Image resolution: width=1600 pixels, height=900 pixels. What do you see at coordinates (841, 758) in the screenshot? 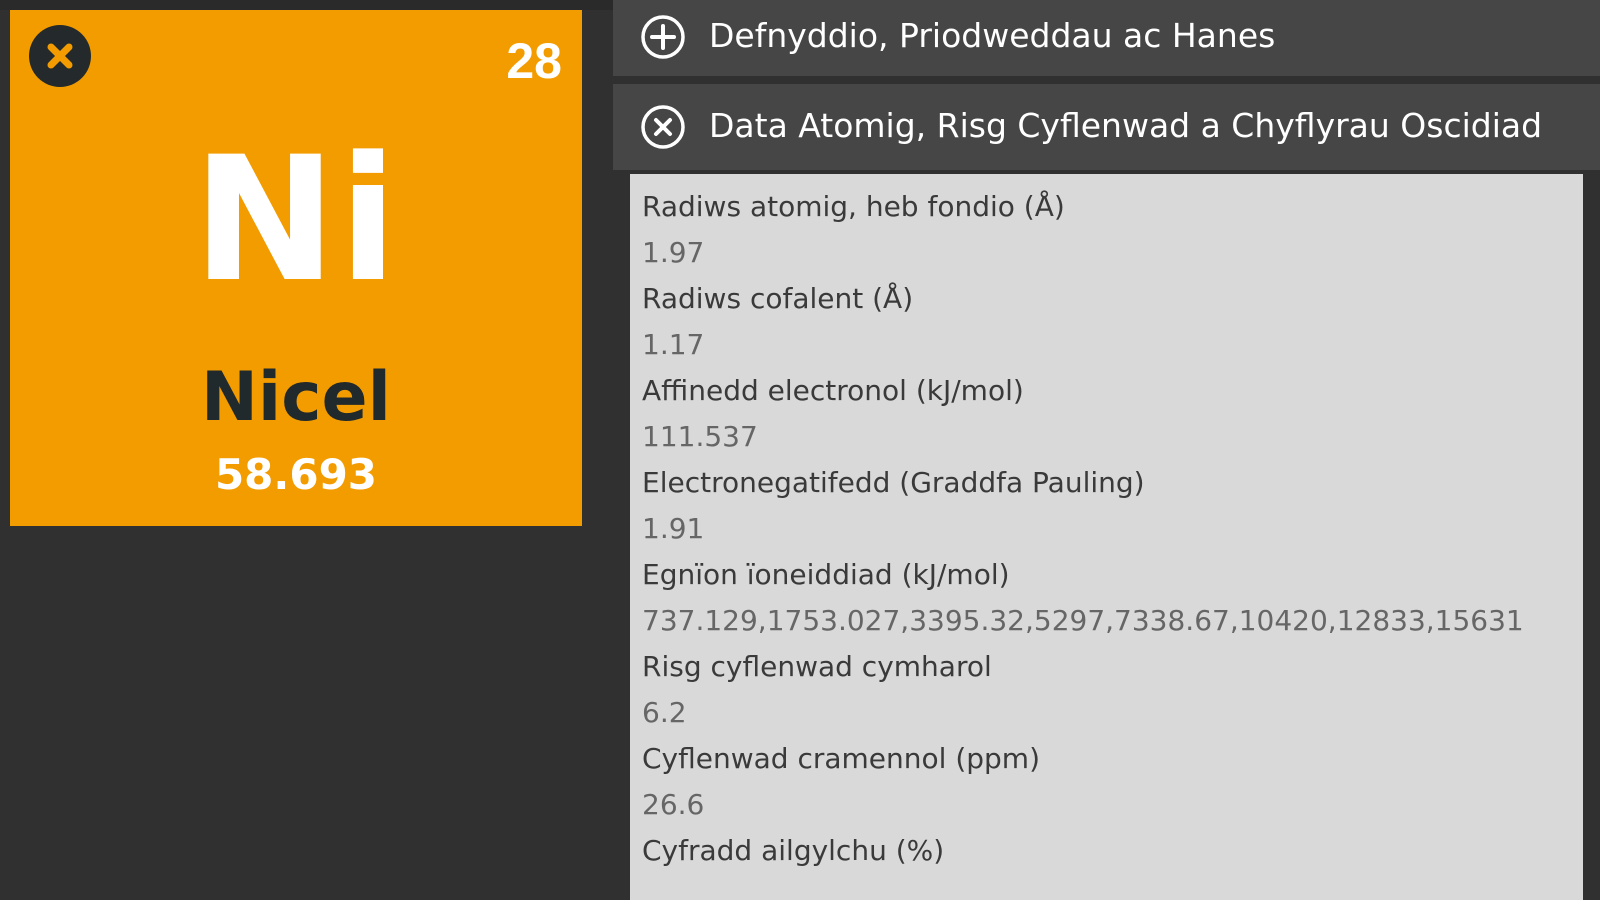
I see `data-label: Cyflenwad cramennol (ppm)` at bounding box center [841, 758].